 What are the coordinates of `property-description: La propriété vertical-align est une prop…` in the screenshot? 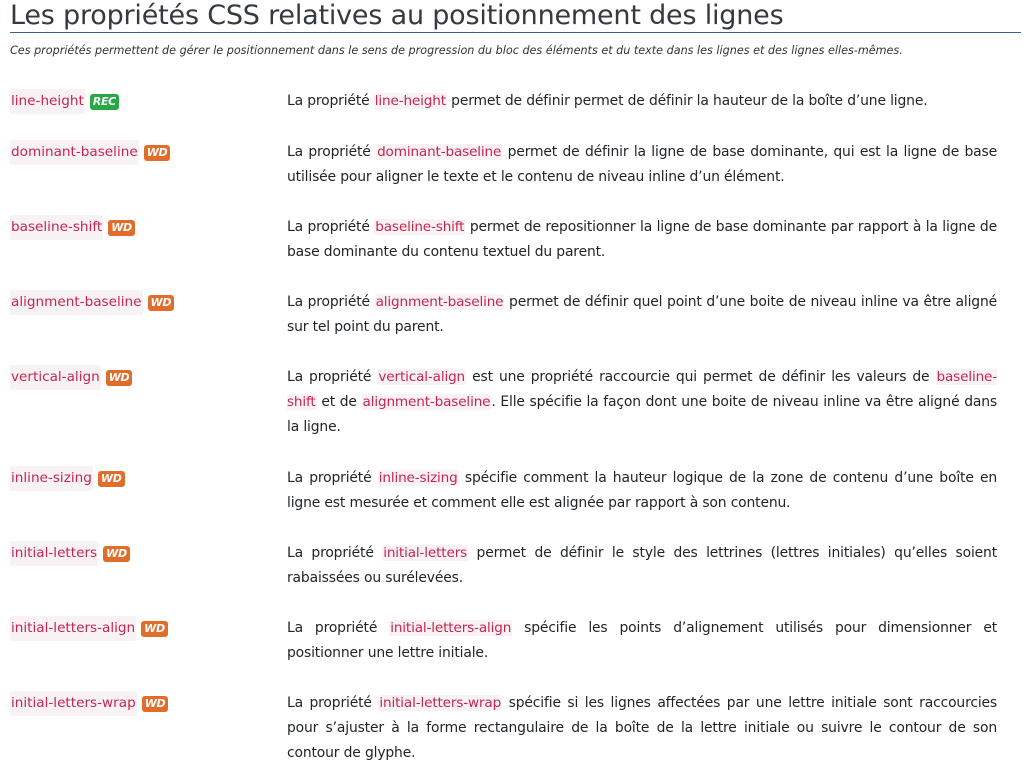 It's located at (642, 402).